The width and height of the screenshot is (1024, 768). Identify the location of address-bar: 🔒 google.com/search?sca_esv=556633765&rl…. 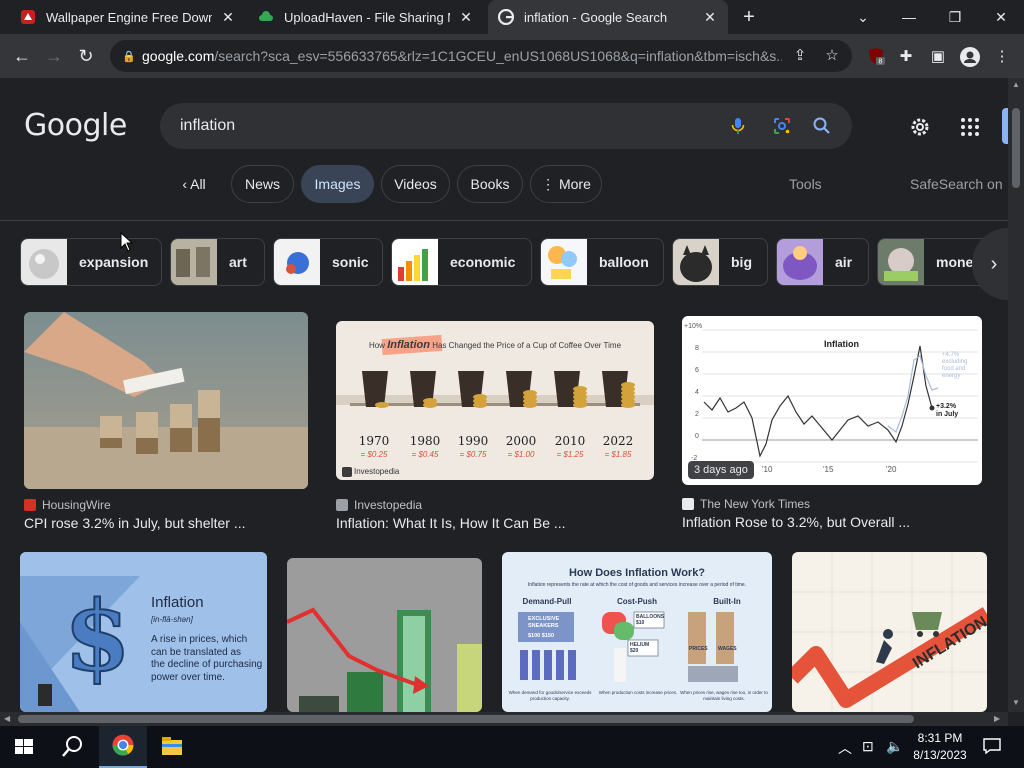
(481, 56).